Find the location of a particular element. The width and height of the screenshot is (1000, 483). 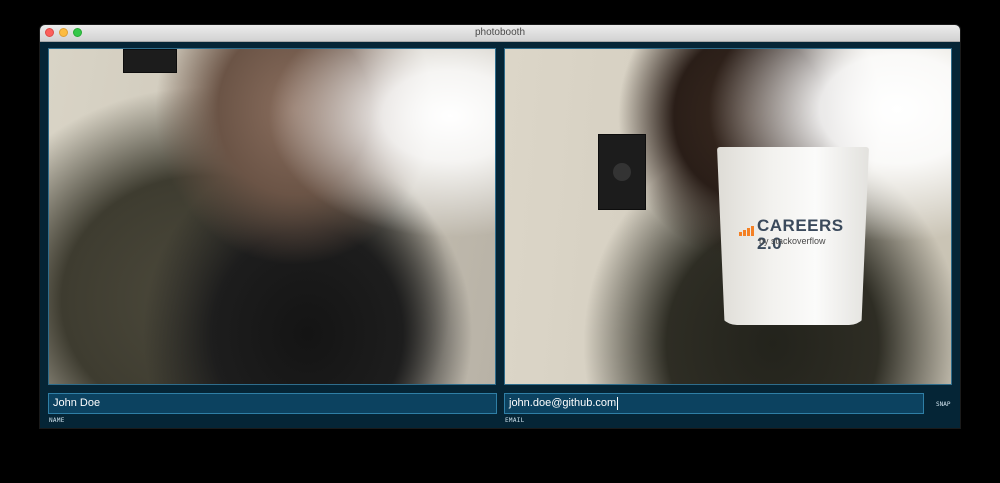

mug-image: CAREERS 2.0 by stackoverflow is located at coordinates (793, 236).